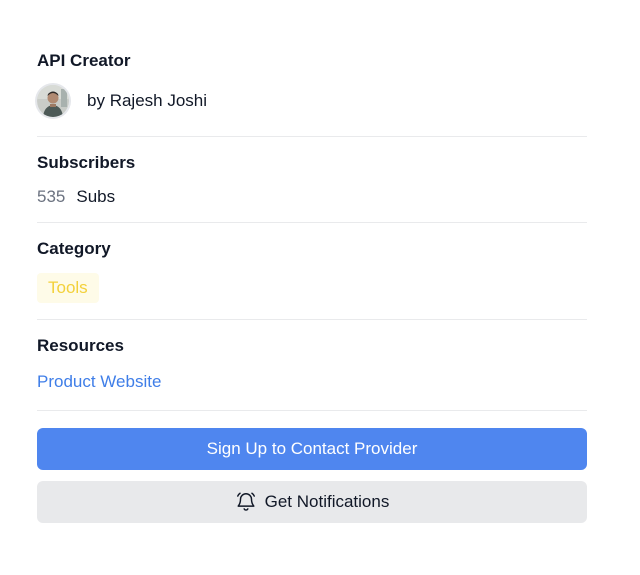 This screenshot has height=575, width=640. I want to click on avatar-image, so click(53, 101).